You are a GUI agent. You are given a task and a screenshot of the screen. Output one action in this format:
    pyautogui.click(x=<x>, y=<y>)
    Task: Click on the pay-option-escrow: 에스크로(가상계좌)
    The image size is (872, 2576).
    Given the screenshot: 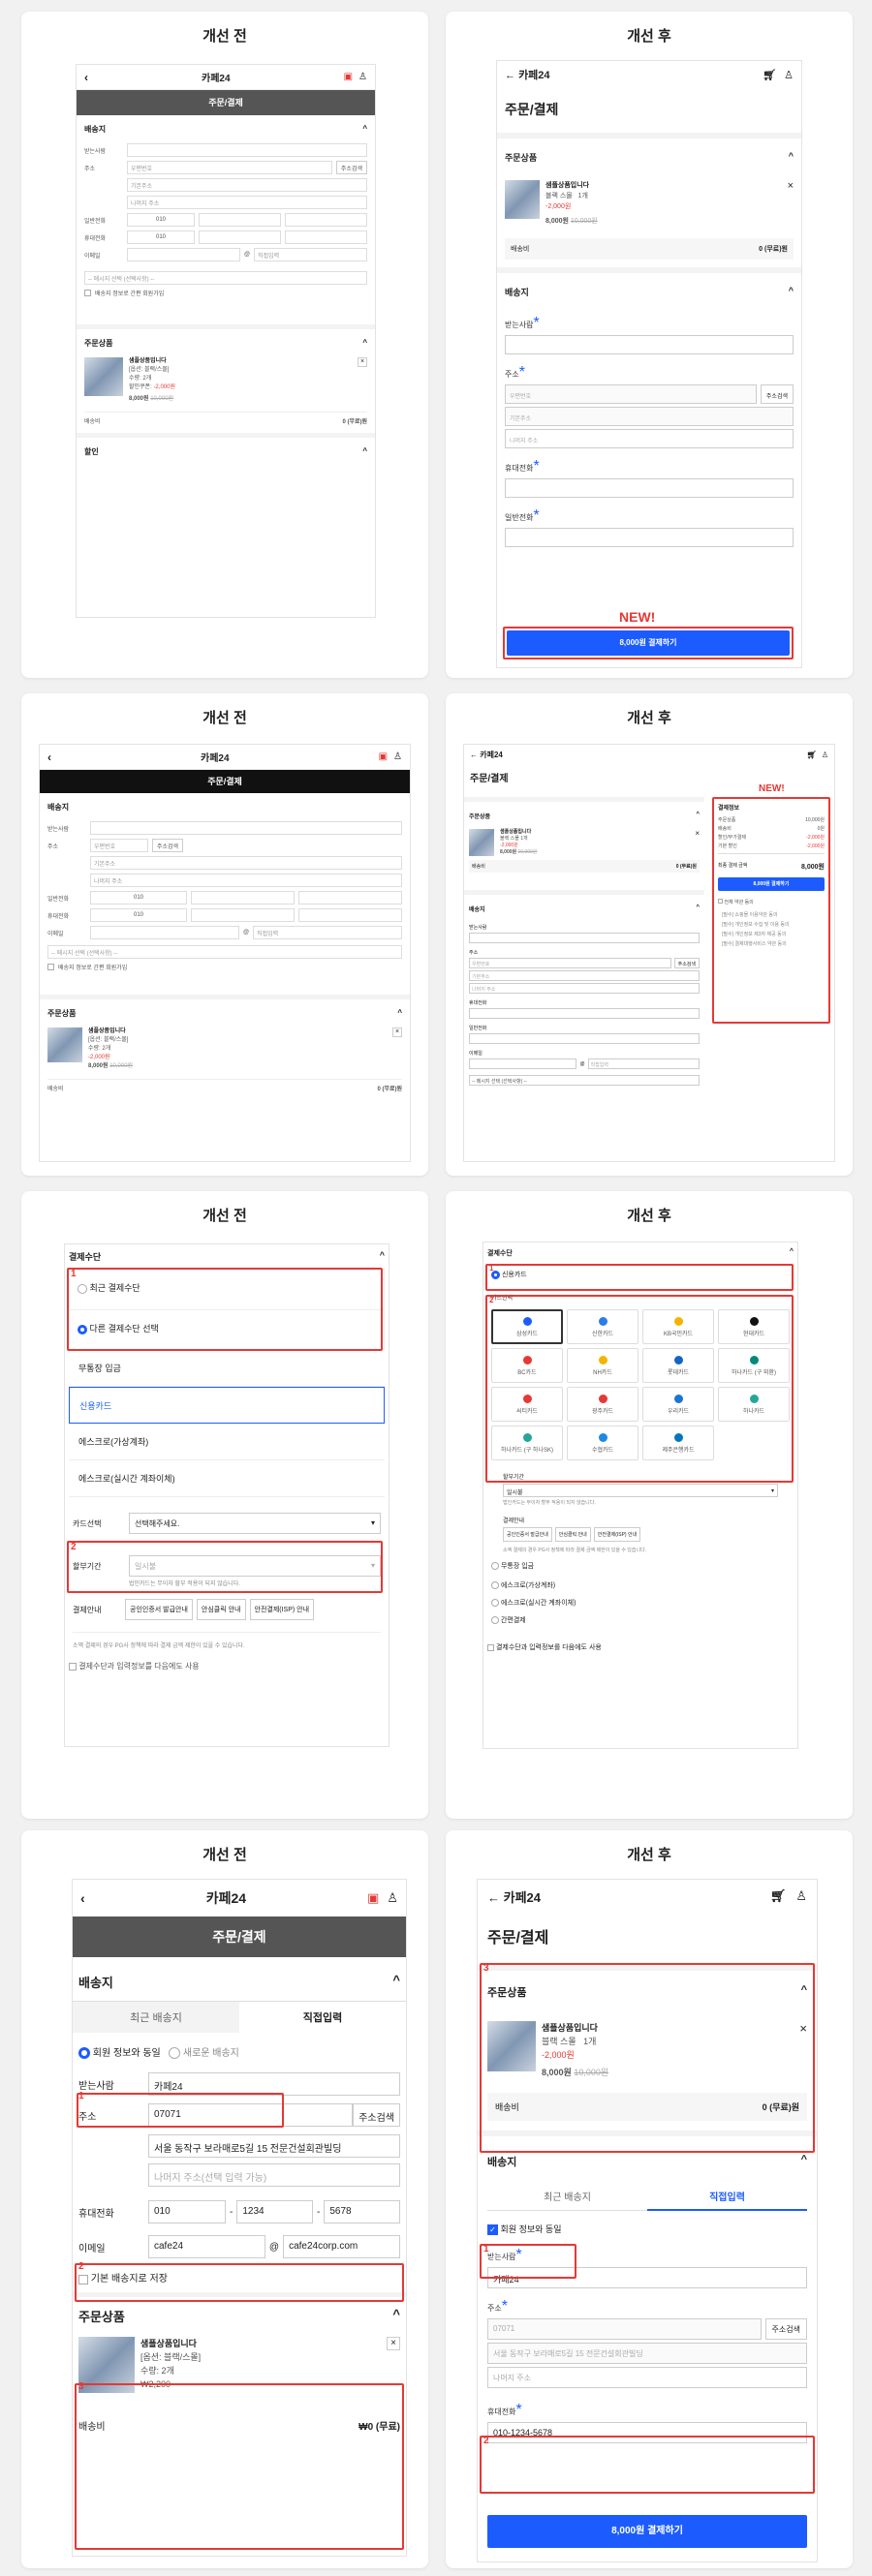 What is the action you would take?
    pyautogui.click(x=227, y=1442)
    